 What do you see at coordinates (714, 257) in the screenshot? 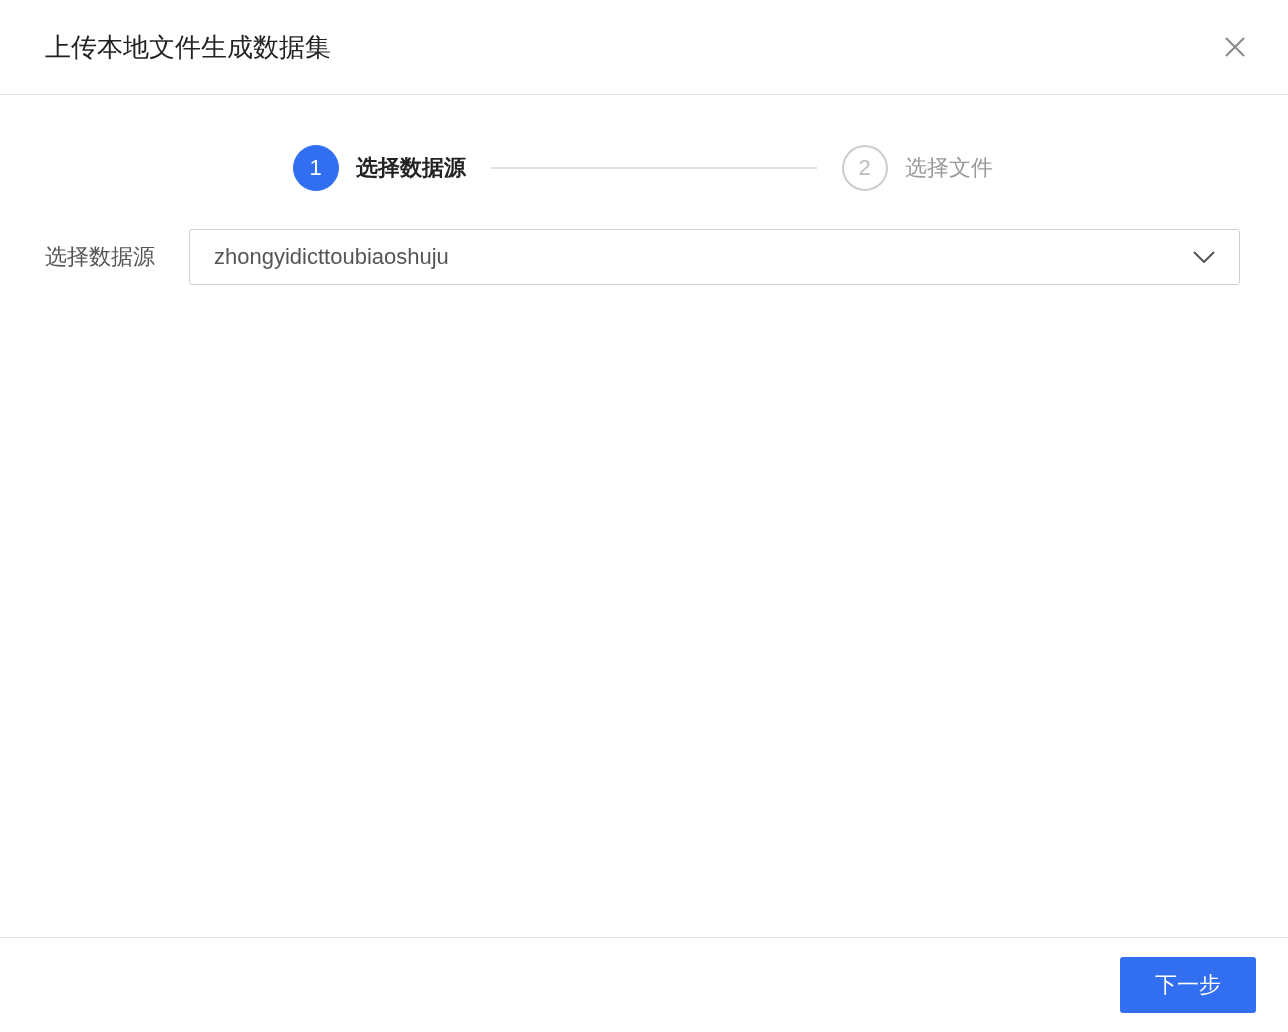
I see `data-source-select: zhongyidicttoubiaoshuju` at bounding box center [714, 257].